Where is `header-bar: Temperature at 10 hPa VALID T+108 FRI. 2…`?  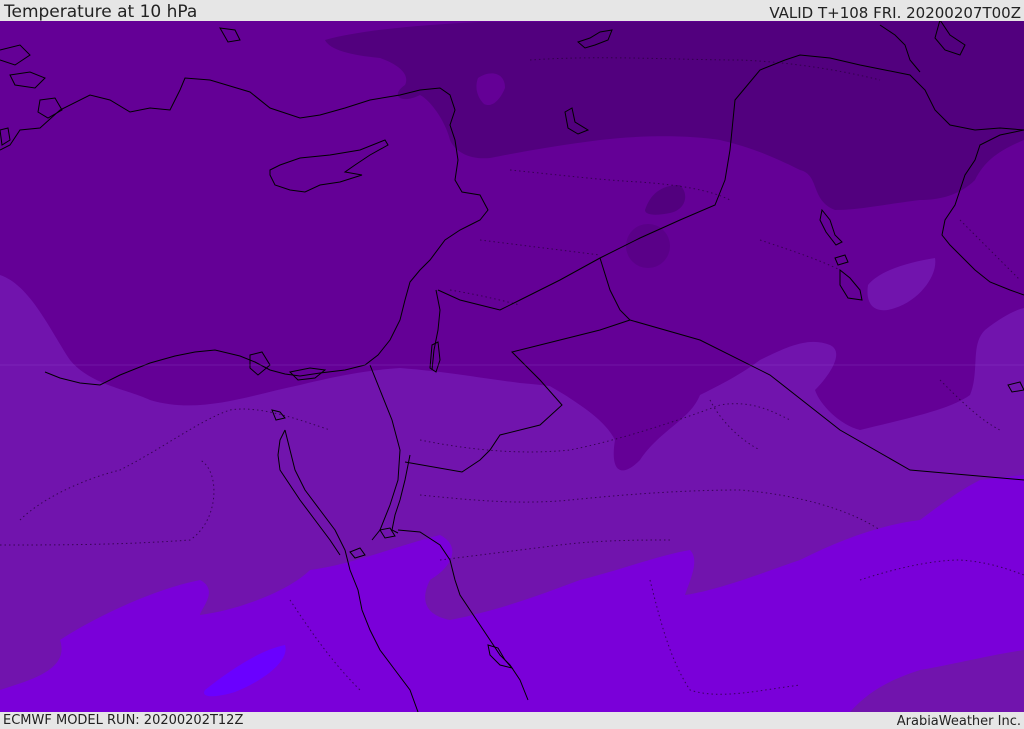 header-bar: Temperature at 10 hPa VALID T+108 FRI. 2… is located at coordinates (512, 10).